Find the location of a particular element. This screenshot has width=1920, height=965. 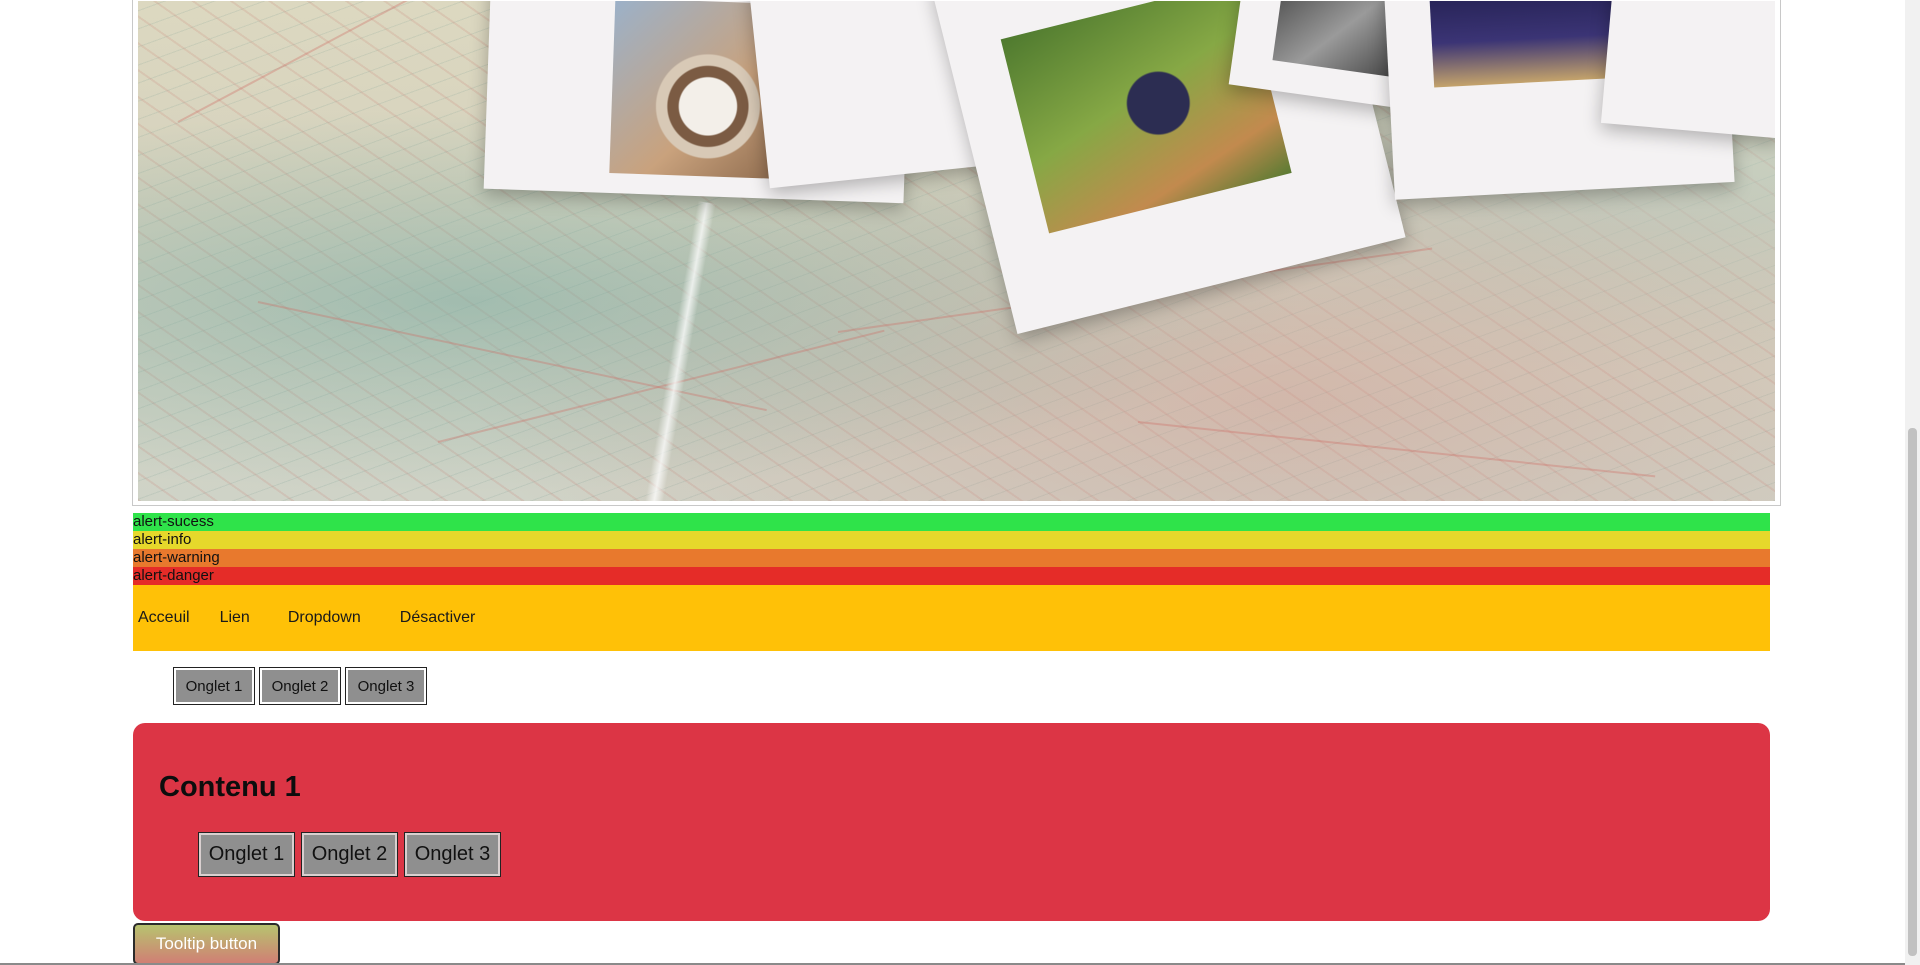

tab-onglet-1: Onglet 1 is located at coordinates (214, 686).